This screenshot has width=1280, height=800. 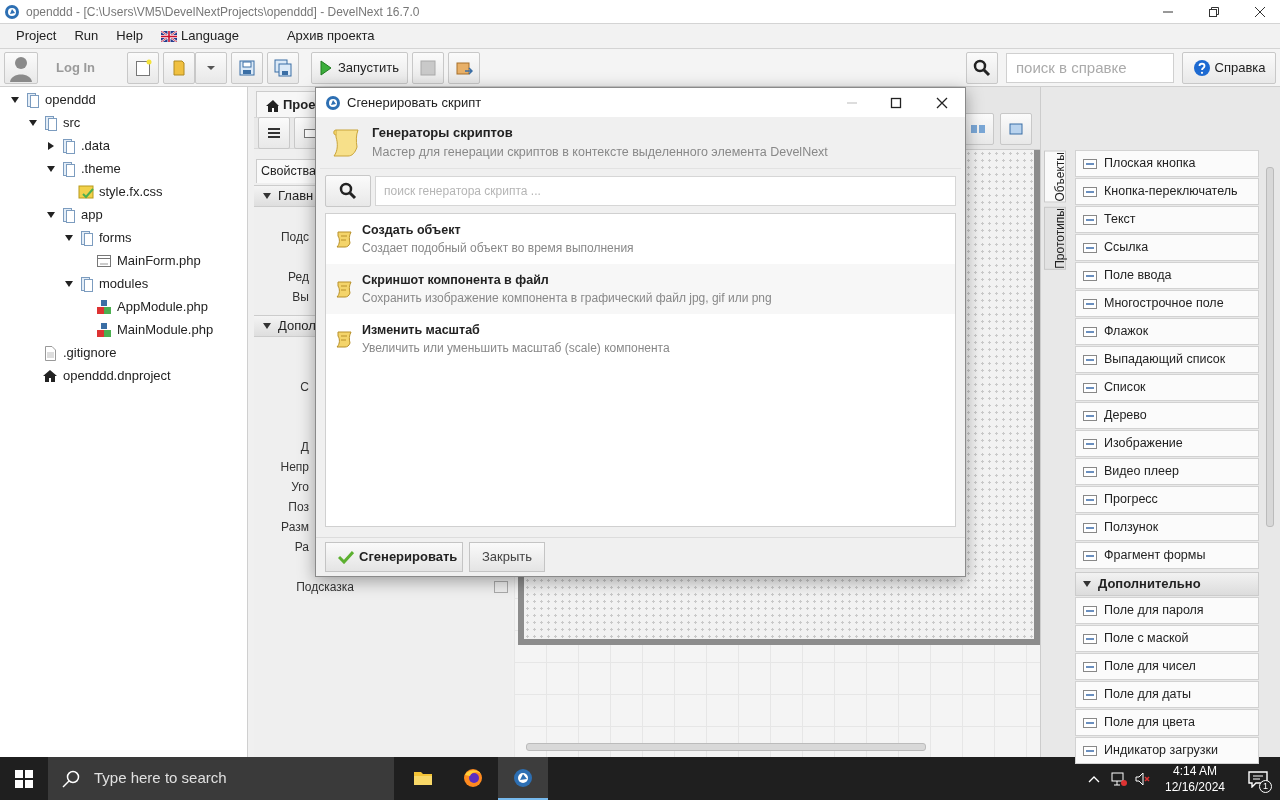 I want to click on palette-item: Ползунок, so click(x=1167, y=527).